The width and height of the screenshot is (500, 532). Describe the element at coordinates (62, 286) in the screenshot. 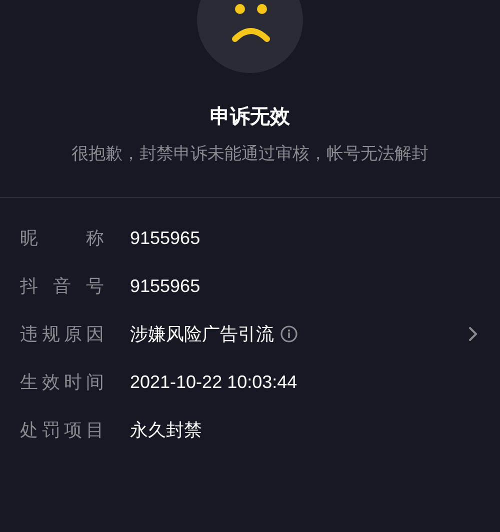

I see `field-label: 抖音号` at that location.